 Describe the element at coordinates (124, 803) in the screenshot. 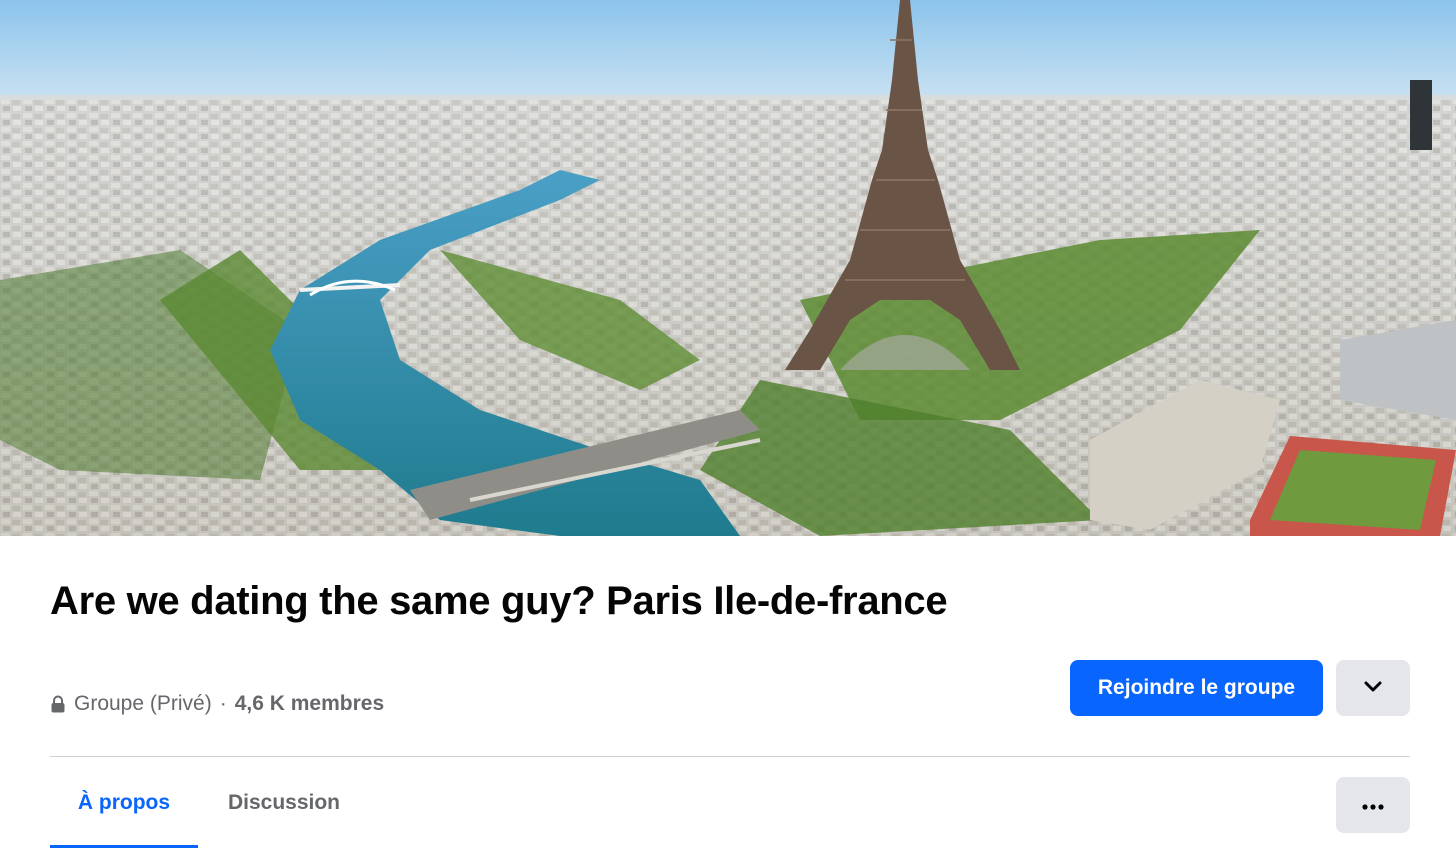

I see `tab-a-propos: À propos` at that location.